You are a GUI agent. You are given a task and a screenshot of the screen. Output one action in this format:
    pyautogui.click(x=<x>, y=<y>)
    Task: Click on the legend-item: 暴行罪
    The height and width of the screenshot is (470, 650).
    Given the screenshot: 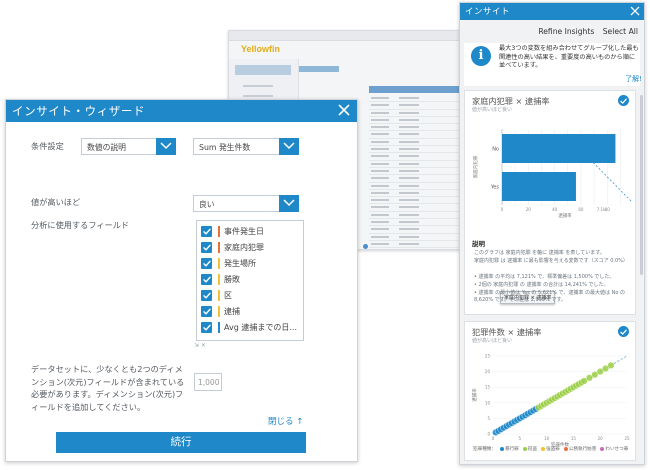 What is the action you would take?
    pyautogui.click(x=512, y=449)
    